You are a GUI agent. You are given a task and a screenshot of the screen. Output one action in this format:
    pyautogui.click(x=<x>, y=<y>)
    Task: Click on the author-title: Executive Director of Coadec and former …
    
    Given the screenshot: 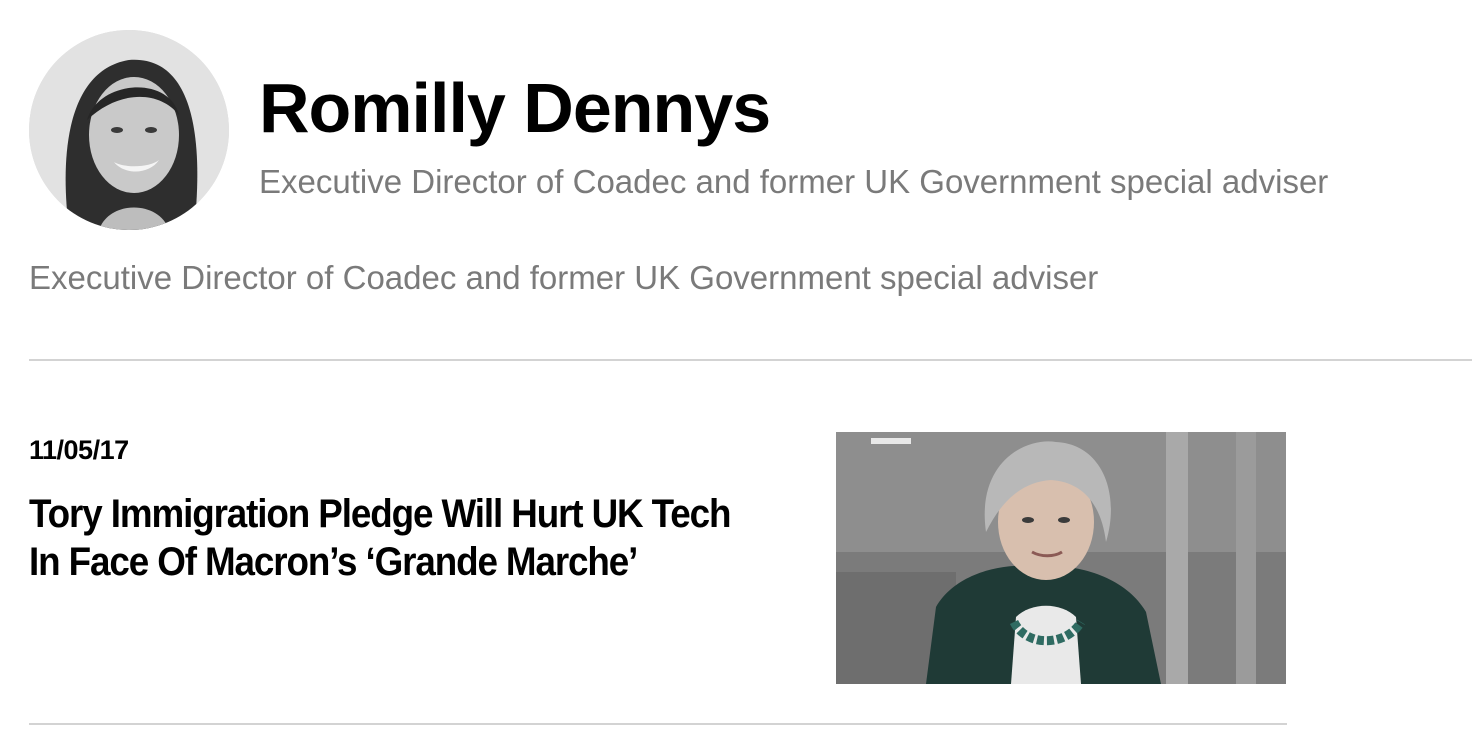 What is the action you would take?
    pyautogui.click(x=794, y=181)
    